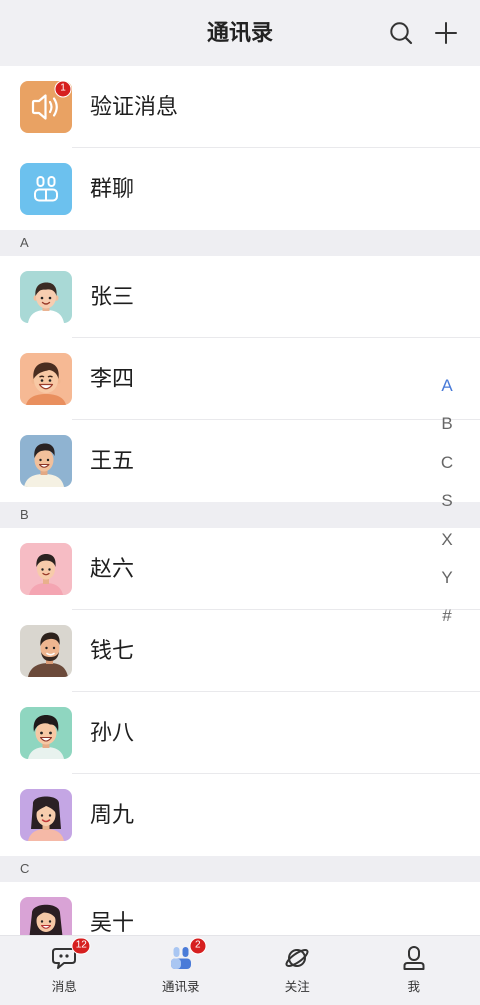 This screenshot has width=480, height=1005. I want to click on contact-name: 吴十, so click(112, 922).